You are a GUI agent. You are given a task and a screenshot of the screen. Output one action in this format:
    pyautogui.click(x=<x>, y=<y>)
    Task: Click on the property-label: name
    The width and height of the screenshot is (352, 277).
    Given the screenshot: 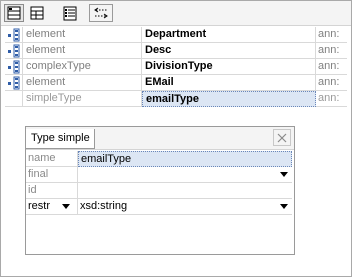 What is the action you would take?
    pyautogui.click(x=52, y=159)
    